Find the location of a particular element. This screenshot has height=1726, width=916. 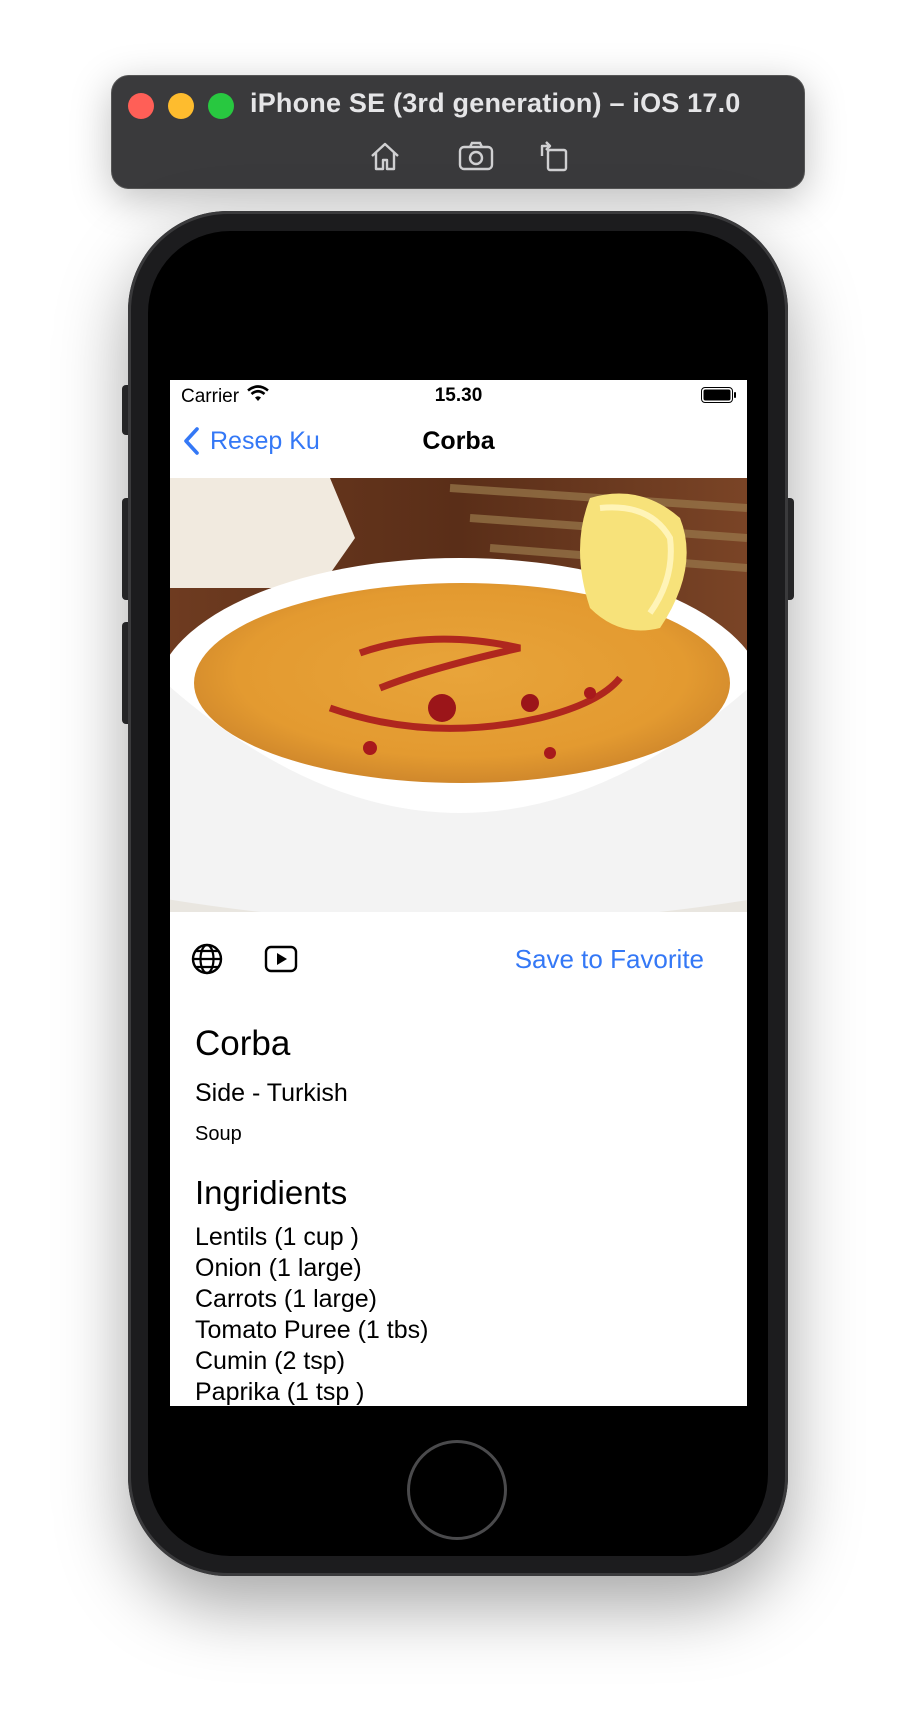

navigation-bar: Resep Ku Corba is located at coordinates (458, 444).